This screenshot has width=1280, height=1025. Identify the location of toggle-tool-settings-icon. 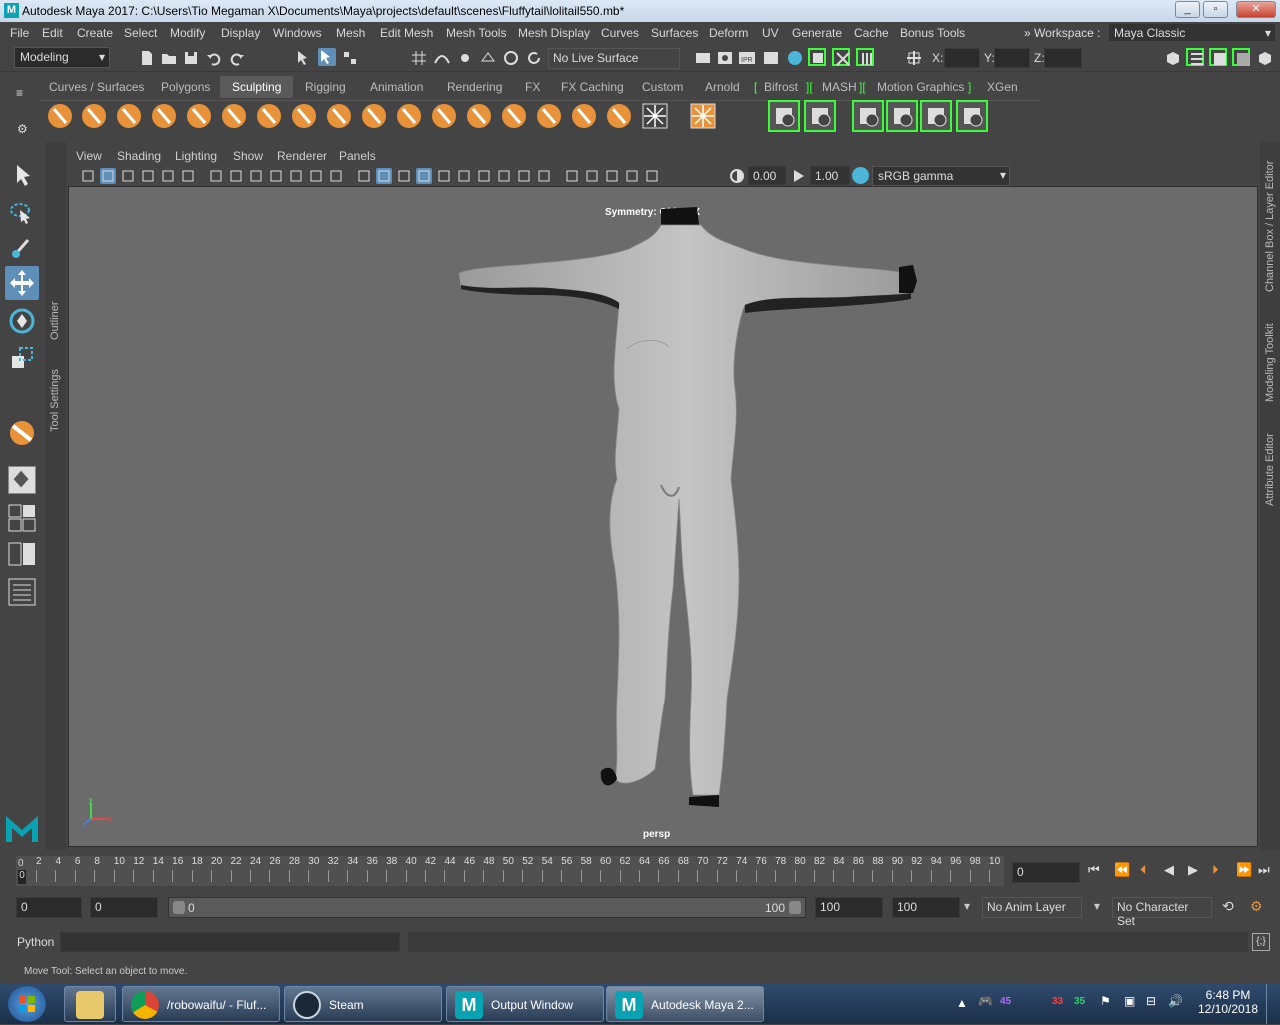
(1218, 57).